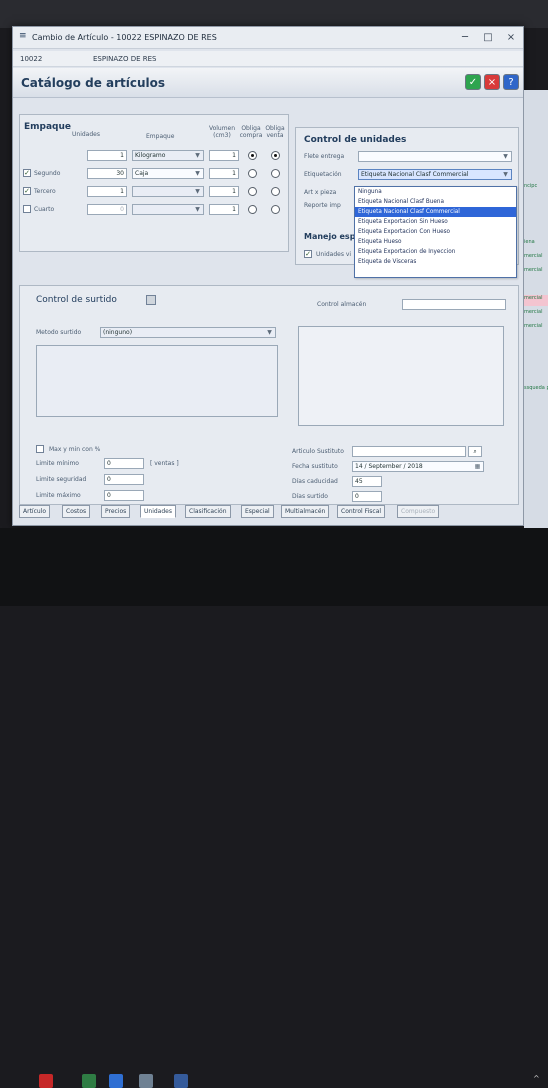  What do you see at coordinates (27, 173) in the screenshot?
I see `second-checkbox: ✓` at bounding box center [27, 173].